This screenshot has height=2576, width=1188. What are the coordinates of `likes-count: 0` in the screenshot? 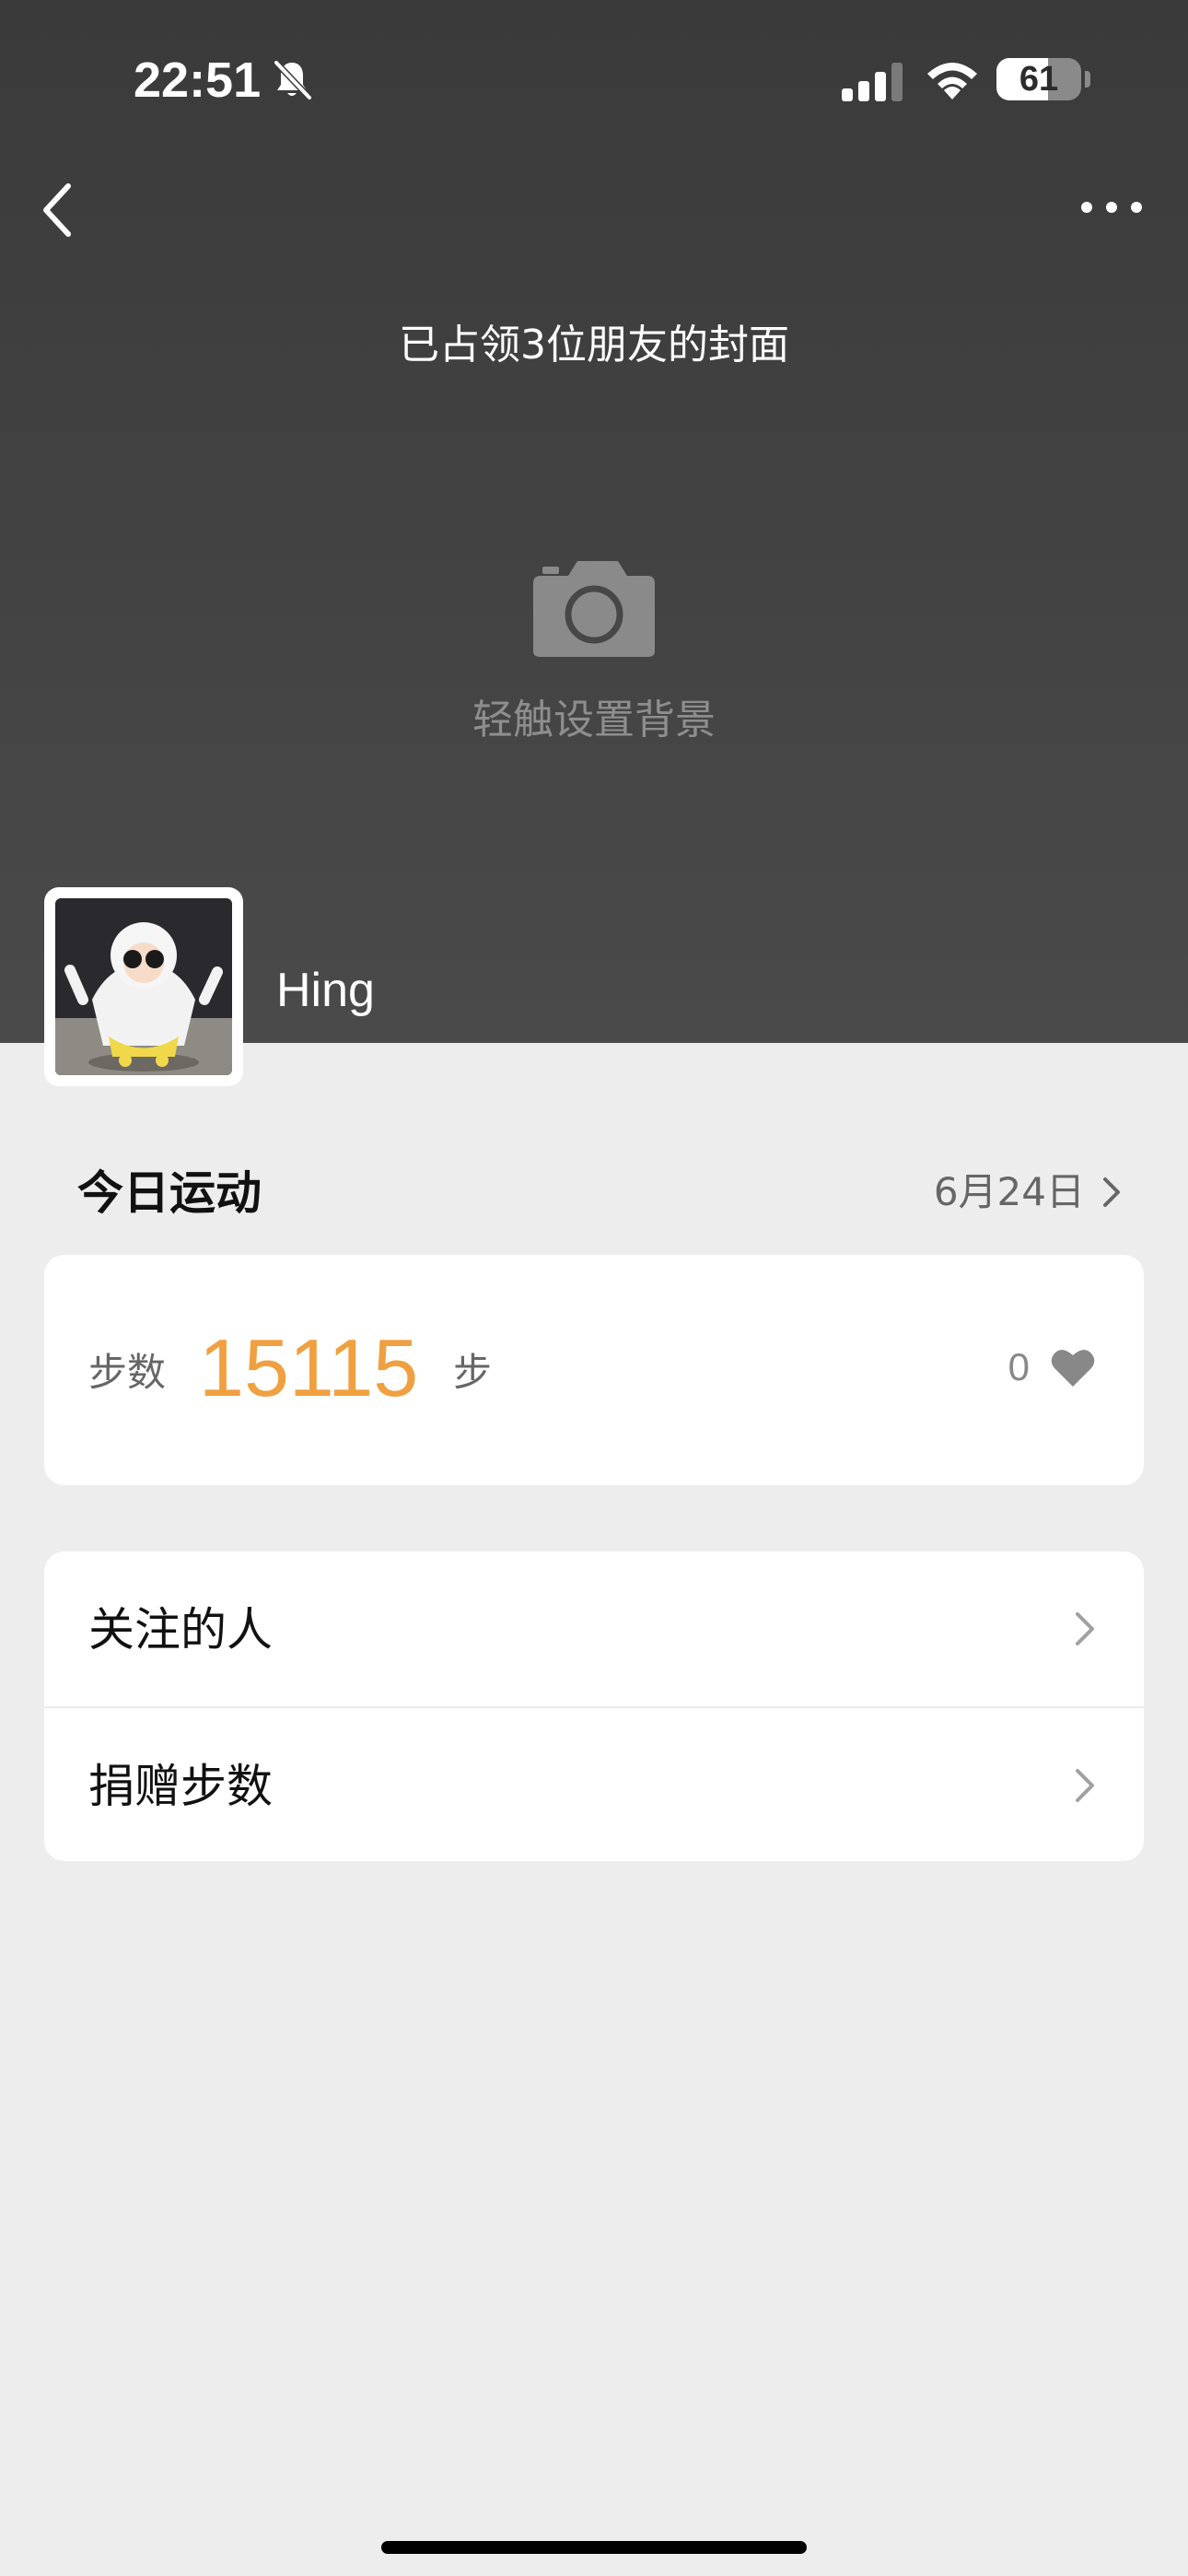 It's located at (1019, 1366).